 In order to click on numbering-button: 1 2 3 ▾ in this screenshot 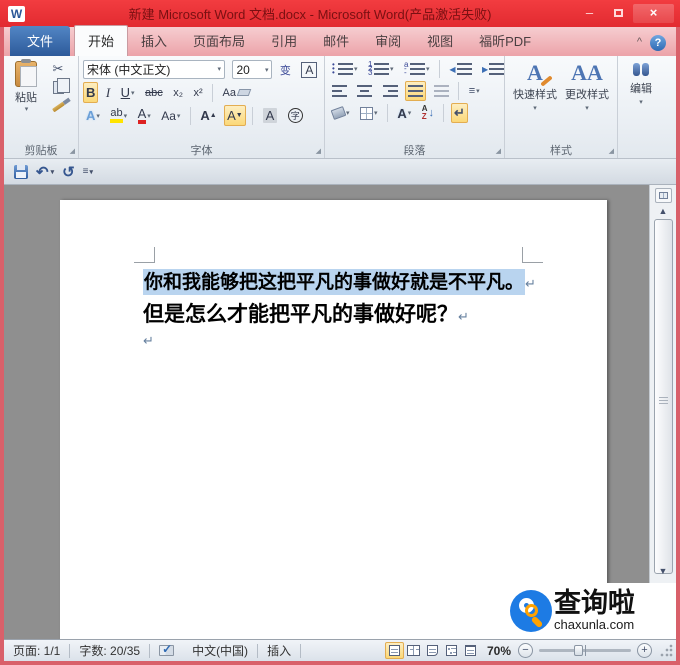, I will do `click(381, 69)`.